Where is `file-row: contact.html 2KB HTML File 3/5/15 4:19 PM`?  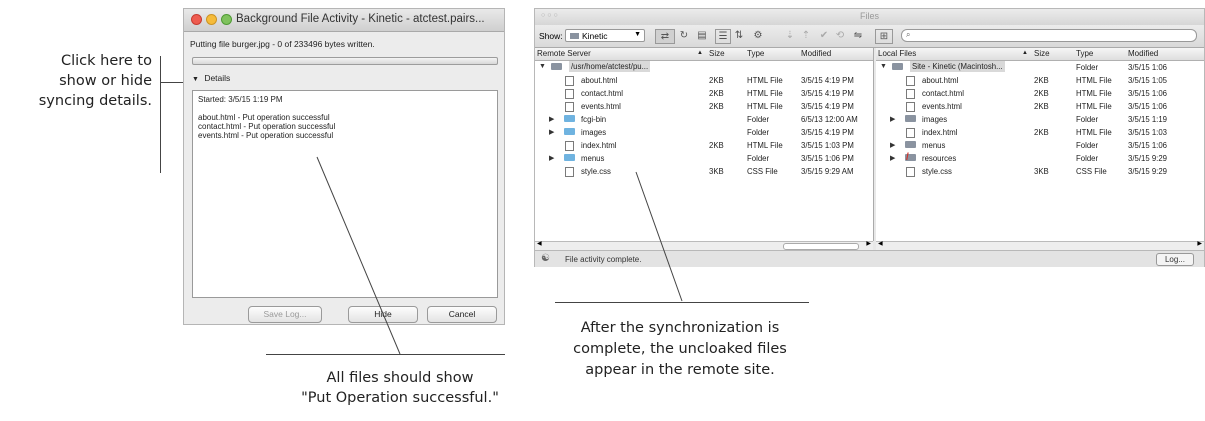 file-row: contact.html 2KB HTML File 3/5/15 4:19 PM is located at coordinates (704, 93).